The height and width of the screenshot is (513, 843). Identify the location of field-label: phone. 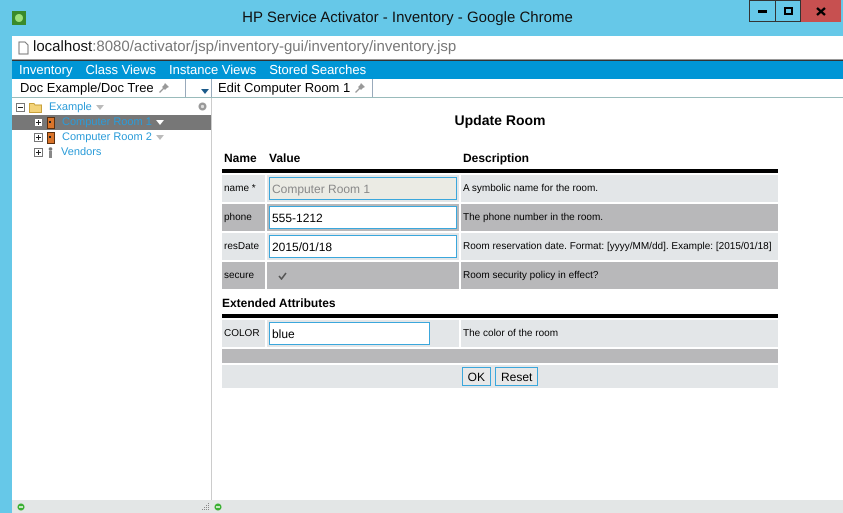
(243, 217).